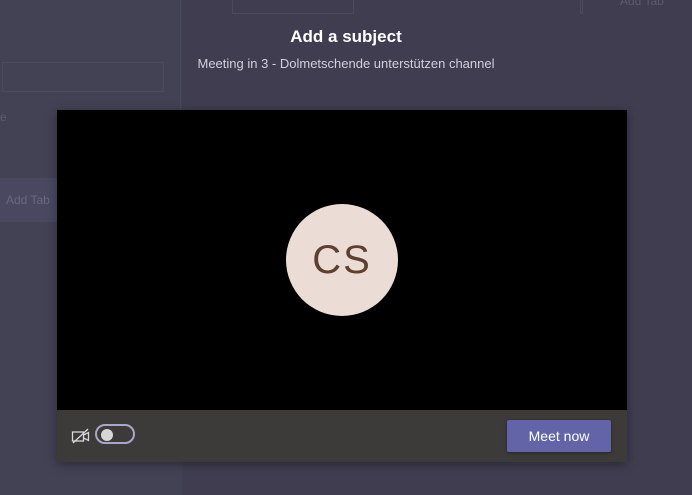 Image resolution: width=692 pixels, height=495 pixels. What do you see at coordinates (28, 200) in the screenshot?
I see `background-add-tab-label: Add Tab` at bounding box center [28, 200].